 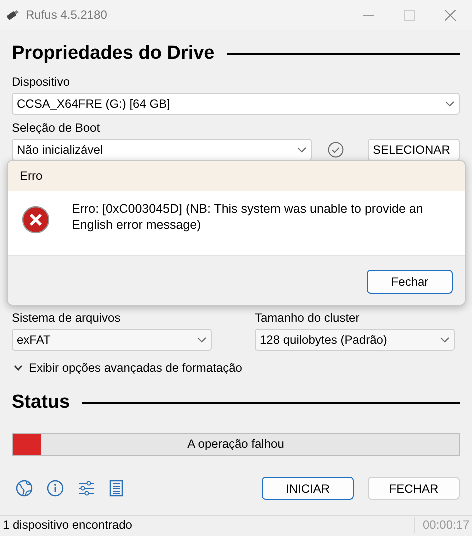 I want to click on dialog-title: Erro, so click(x=236, y=176).